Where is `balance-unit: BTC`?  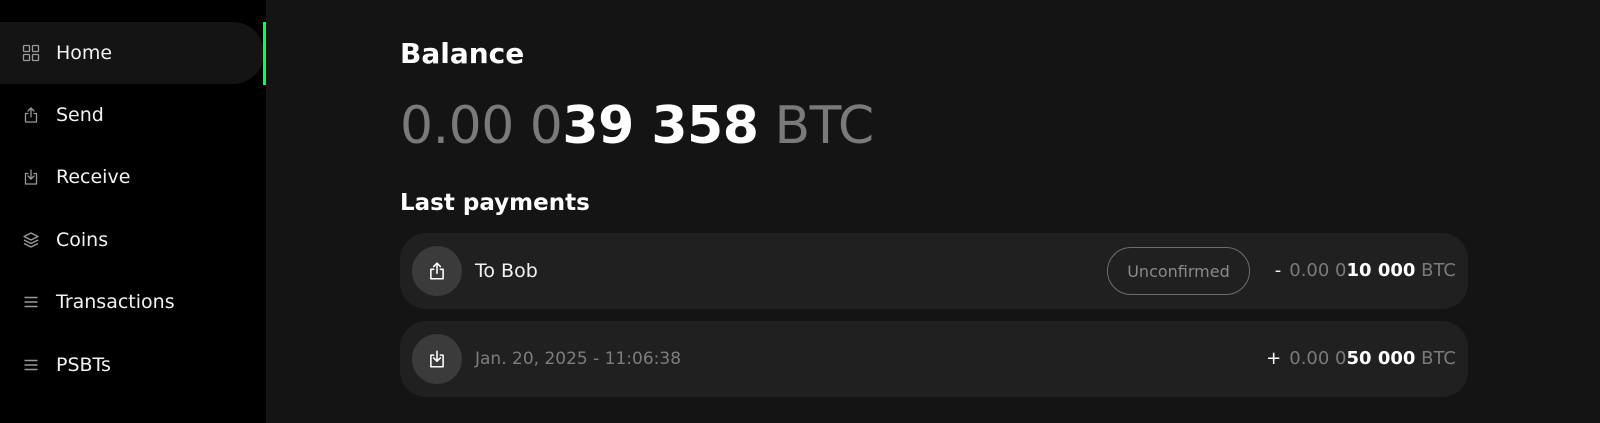 balance-unit: BTC is located at coordinates (824, 126).